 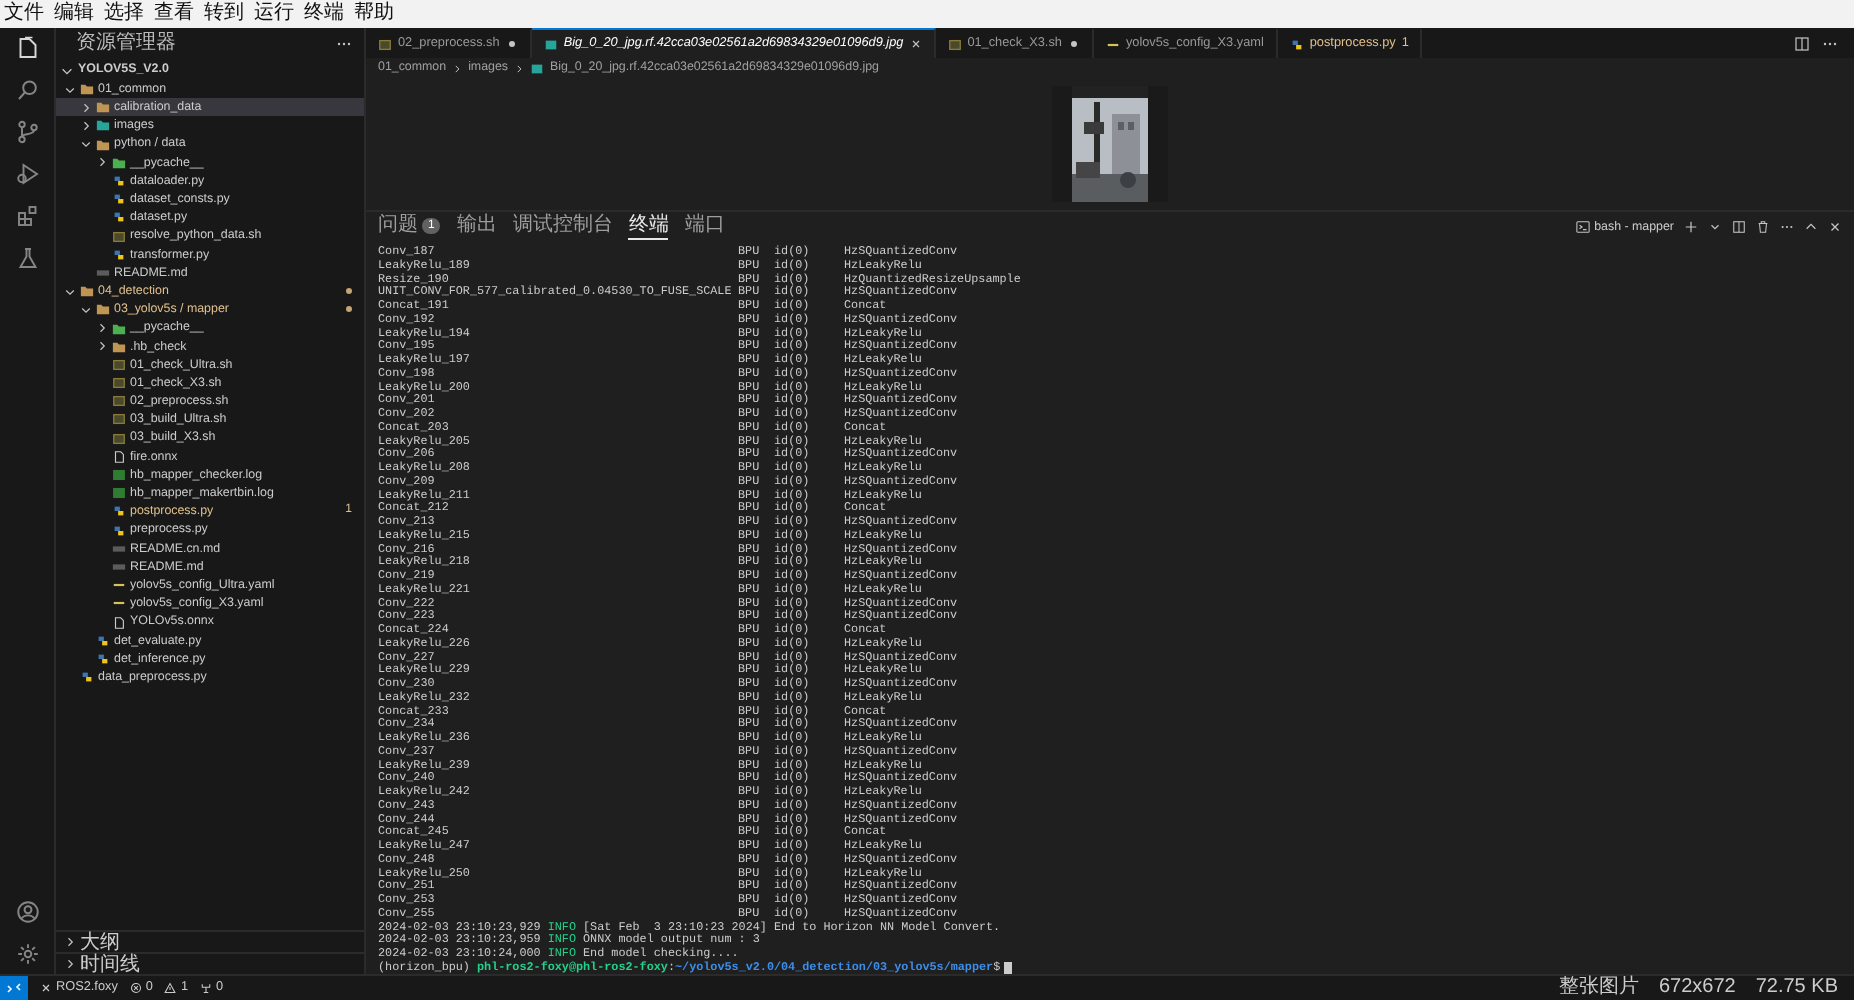 I want to click on new-terminal-icon, so click(x=1691, y=227).